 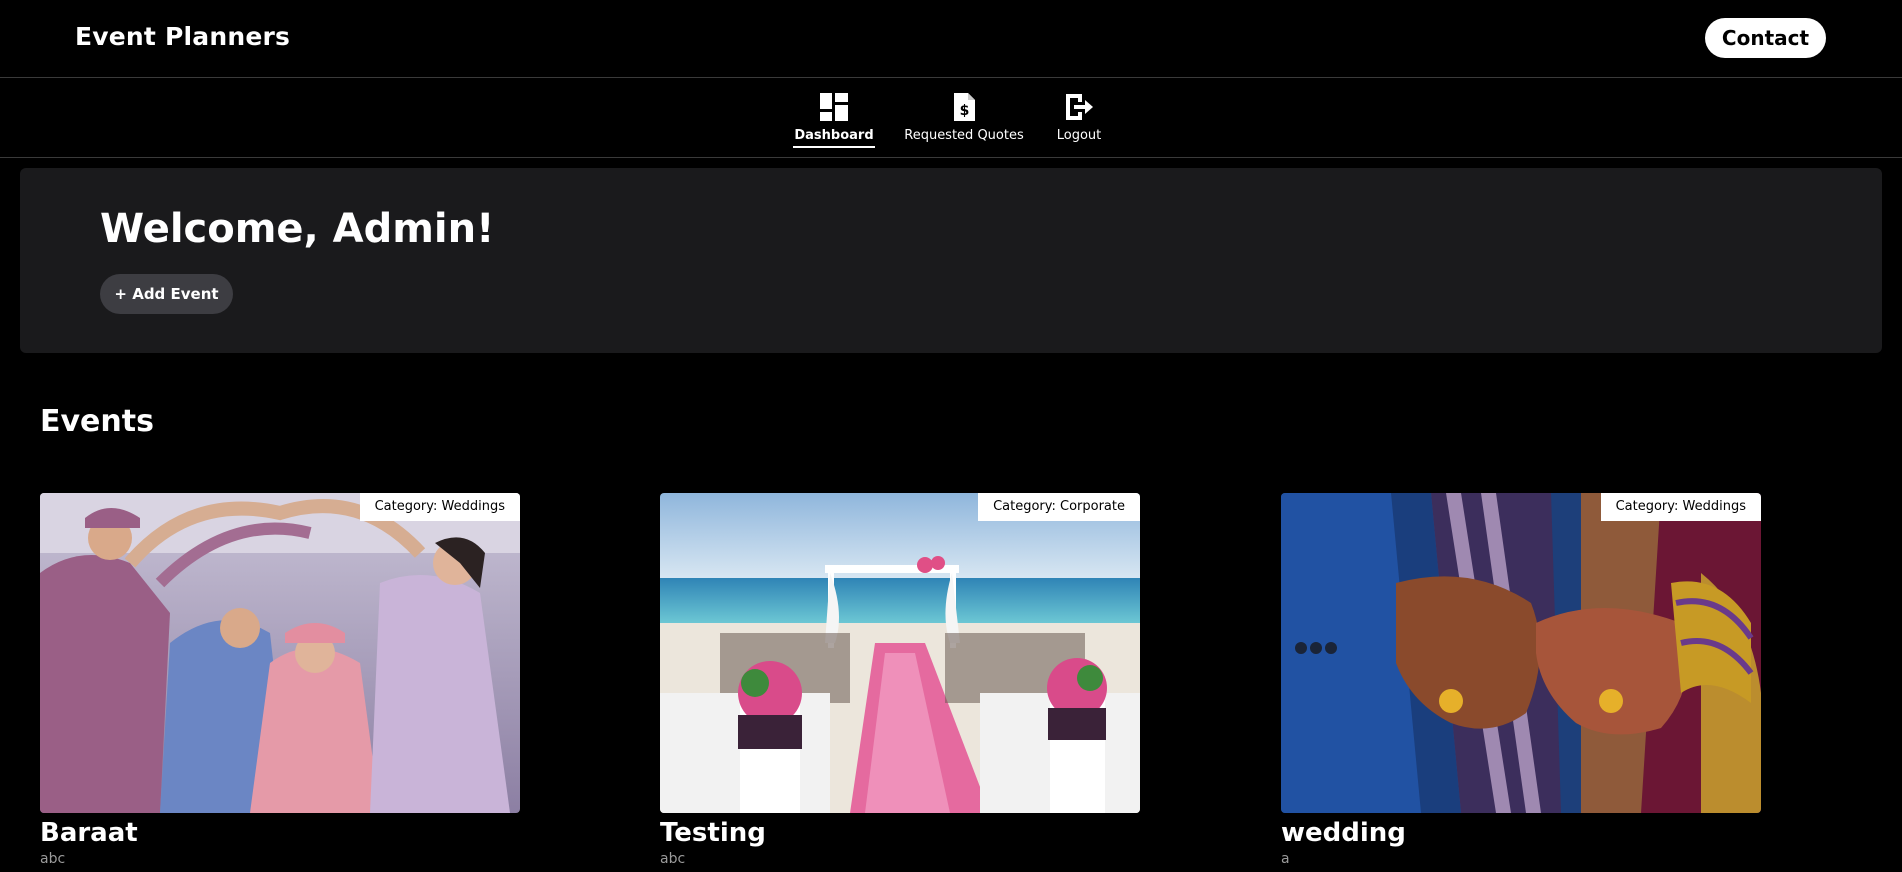 What do you see at coordinates (182, 36) in the screenshot?
I see `brand-logo-text: Event Planners` at bounding box center [182, 36].